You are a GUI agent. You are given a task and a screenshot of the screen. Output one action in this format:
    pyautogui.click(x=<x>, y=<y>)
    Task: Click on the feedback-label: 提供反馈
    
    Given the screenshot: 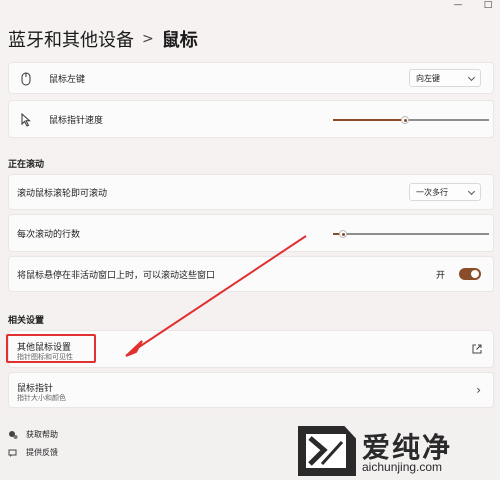 What is the action you would take?
    pyautogui.click(x=42, y=452)
    